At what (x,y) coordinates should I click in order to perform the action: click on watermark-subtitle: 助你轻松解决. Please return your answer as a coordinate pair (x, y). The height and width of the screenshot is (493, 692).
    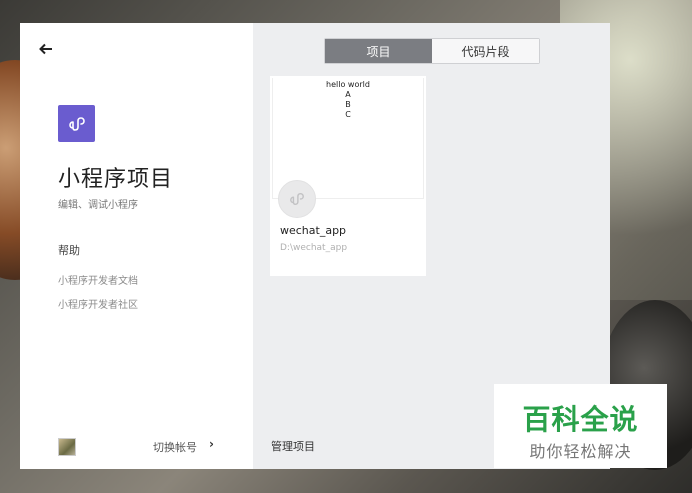
    Looking at the image, I should click on (580, 451).